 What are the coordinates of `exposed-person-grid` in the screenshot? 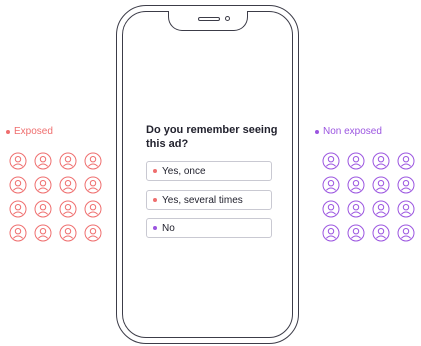 It's located at (55, 197).